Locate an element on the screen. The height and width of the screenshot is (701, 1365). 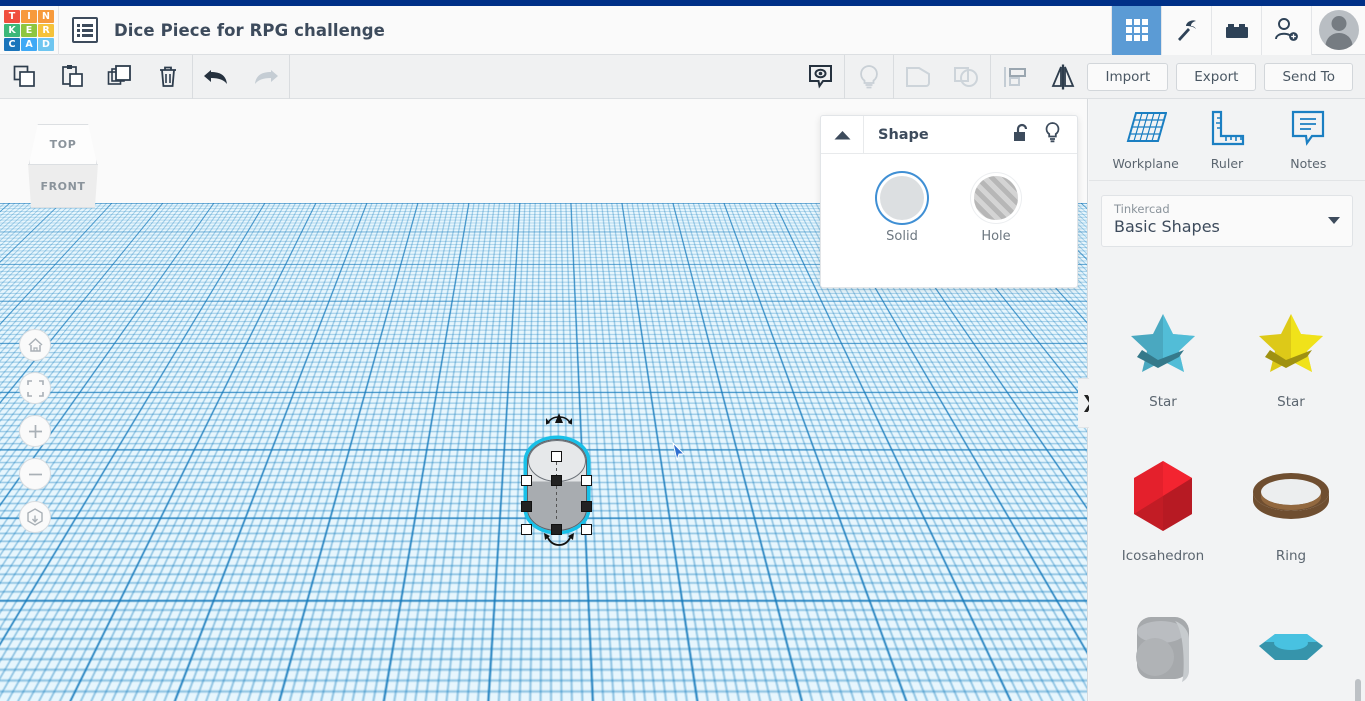
corner-handle-bl is located at coordinates (526, 529).